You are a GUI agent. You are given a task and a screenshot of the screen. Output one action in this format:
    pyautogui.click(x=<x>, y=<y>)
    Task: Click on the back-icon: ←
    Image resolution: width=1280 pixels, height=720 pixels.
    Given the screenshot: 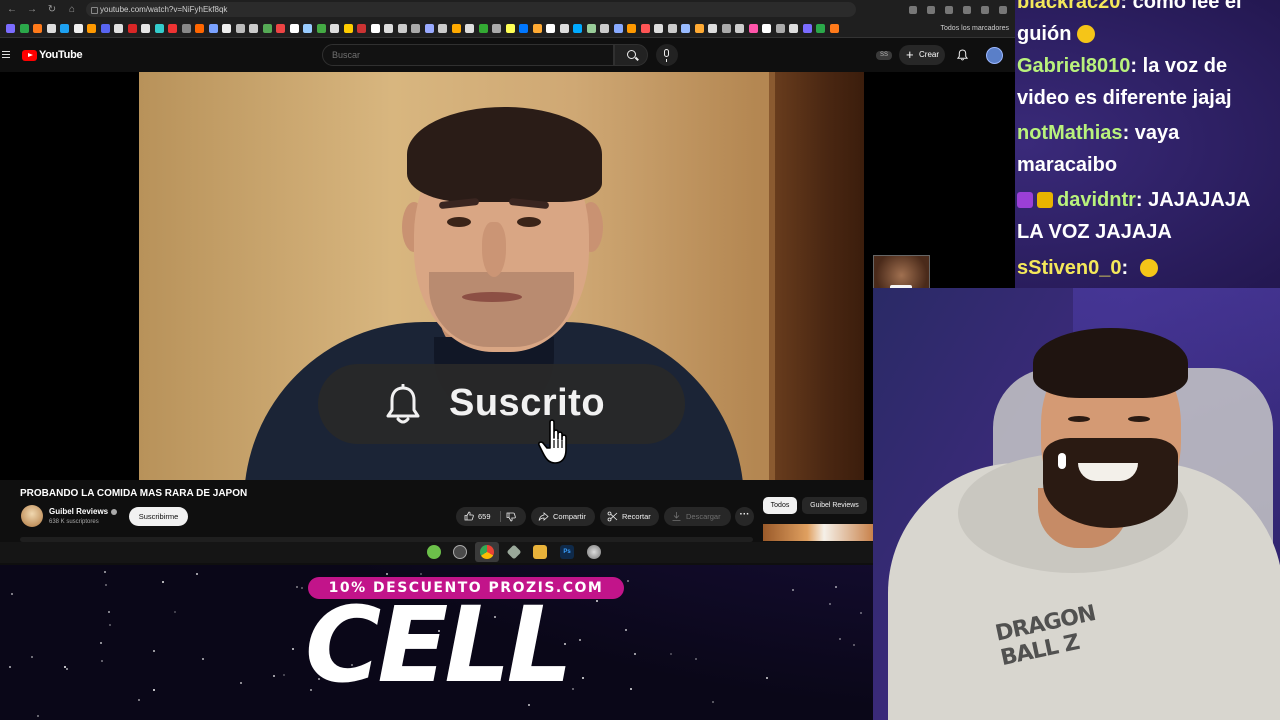 What is the action you would take?
    pyautogui.click(x=12, y=10)
    